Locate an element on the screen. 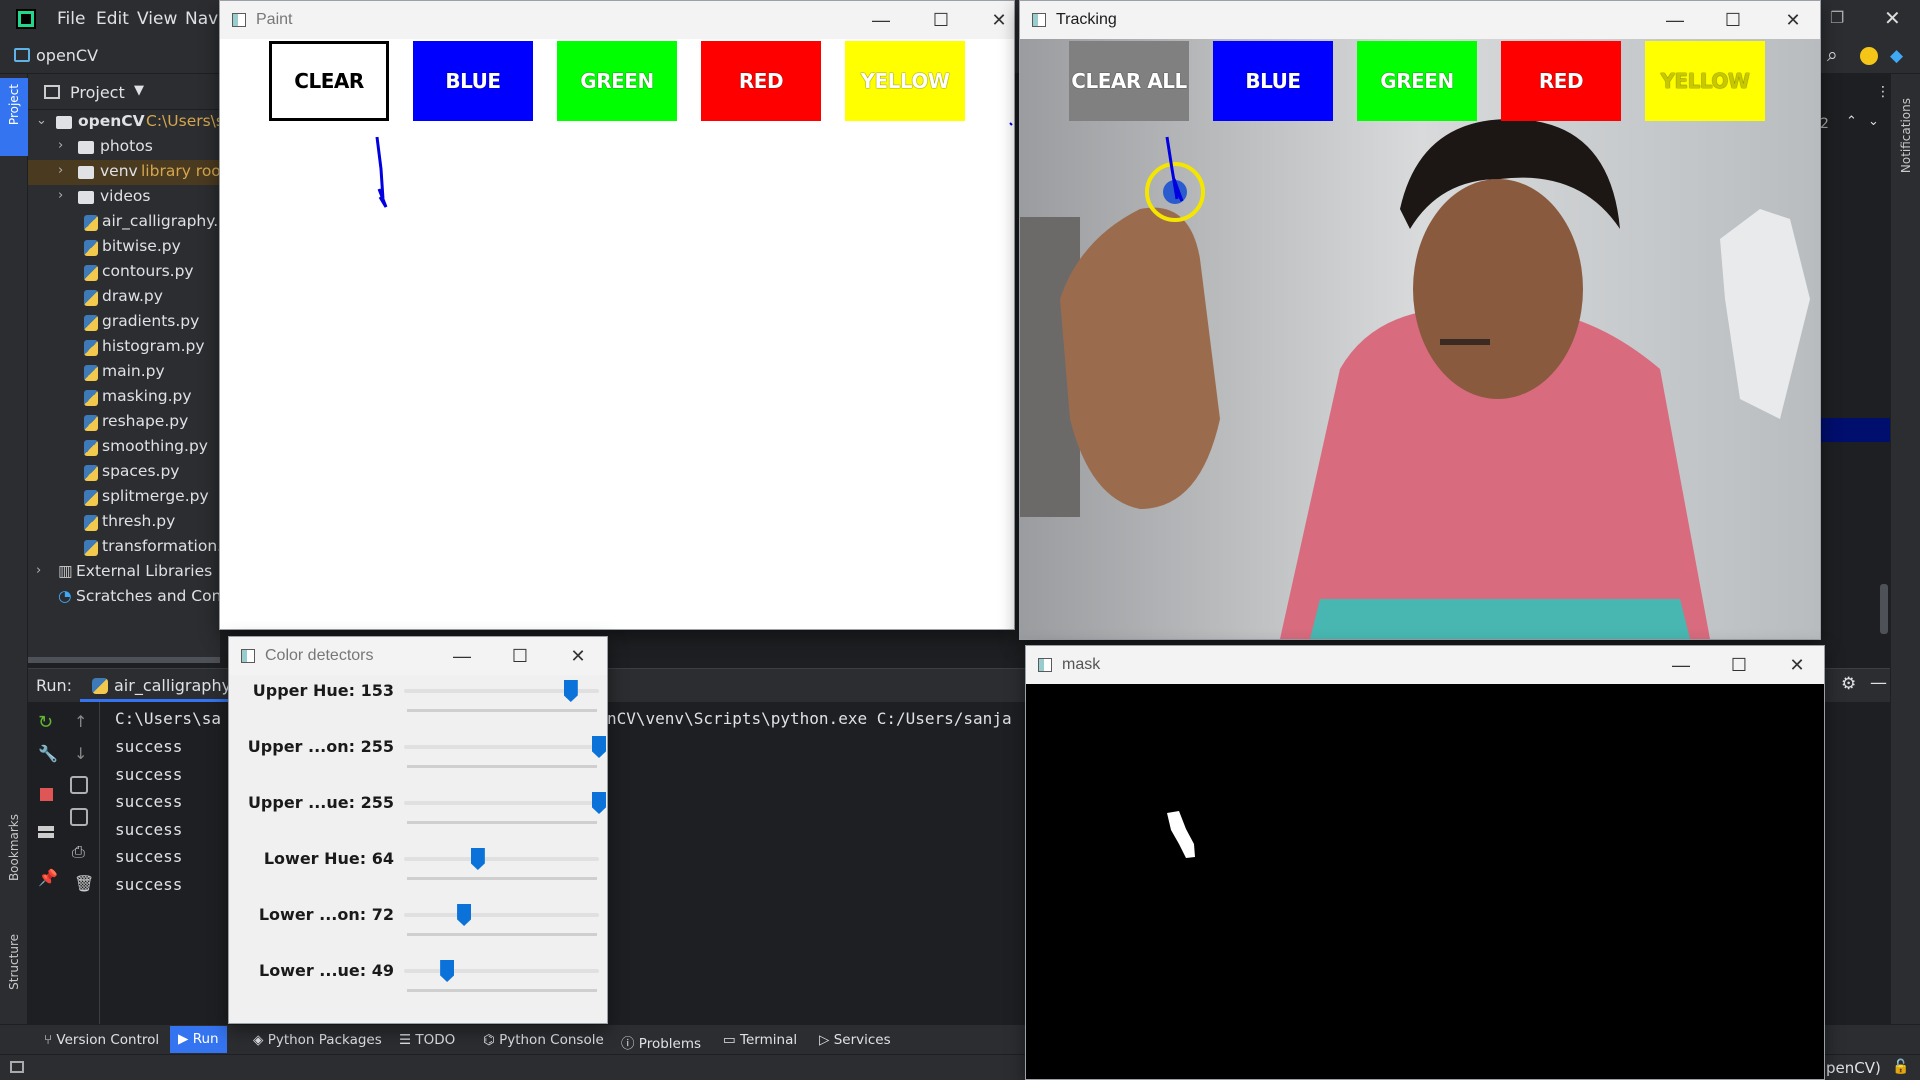  wrench-icon: 🔧 is located at coordinates (48, 753).